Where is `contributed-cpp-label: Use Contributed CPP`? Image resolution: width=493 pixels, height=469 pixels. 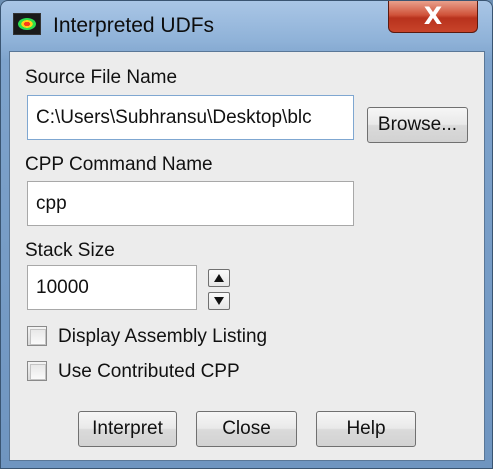 contributed-cpp-label: Use Contributed CPP is located at coordinates (149, 372).